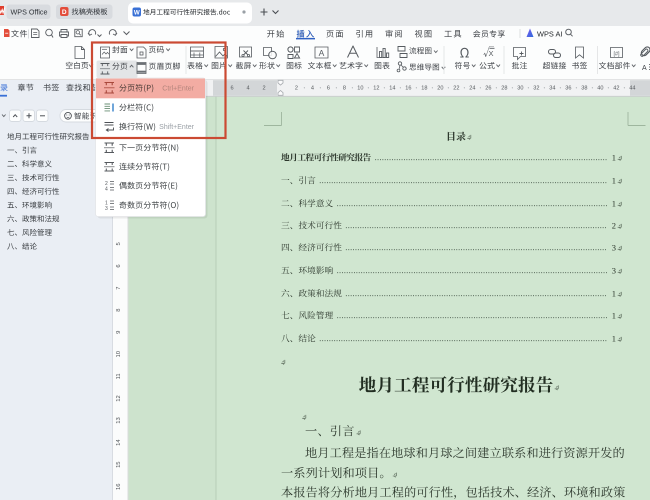  I want to click on svg-text: 22, so click(456, 89).